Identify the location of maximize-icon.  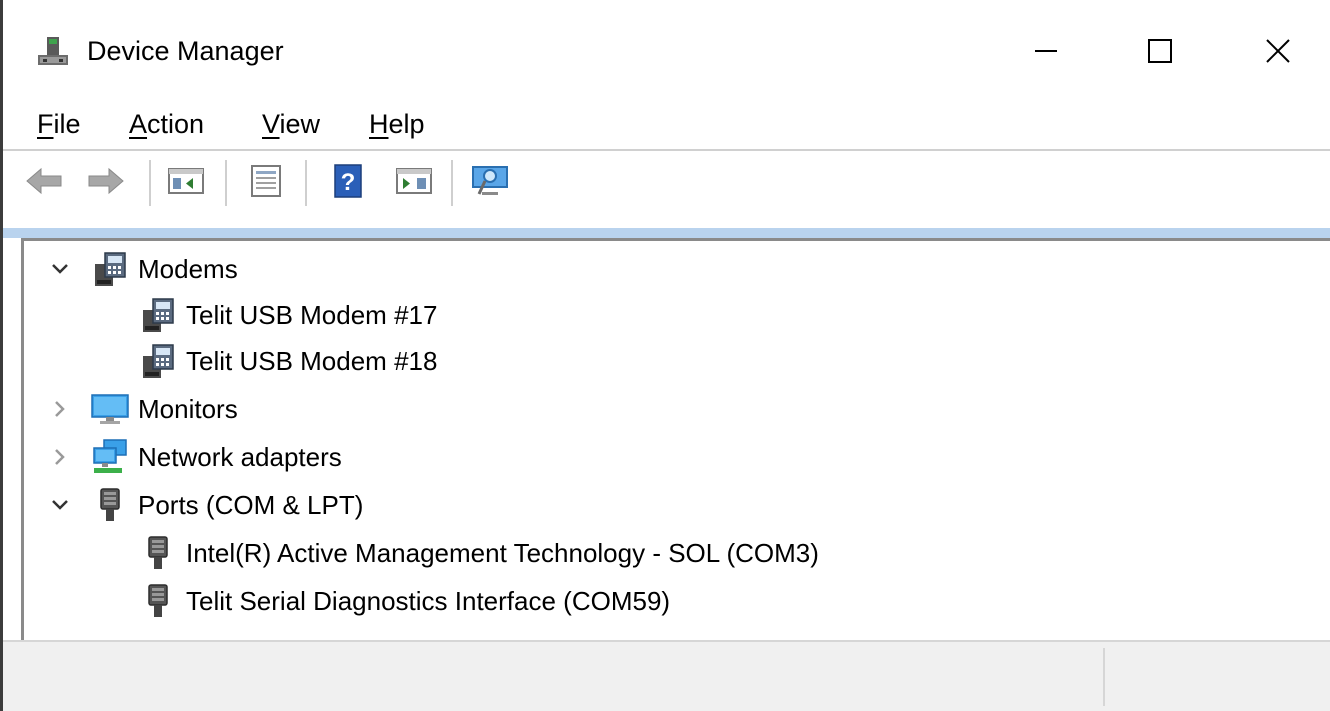
(1160, 51).